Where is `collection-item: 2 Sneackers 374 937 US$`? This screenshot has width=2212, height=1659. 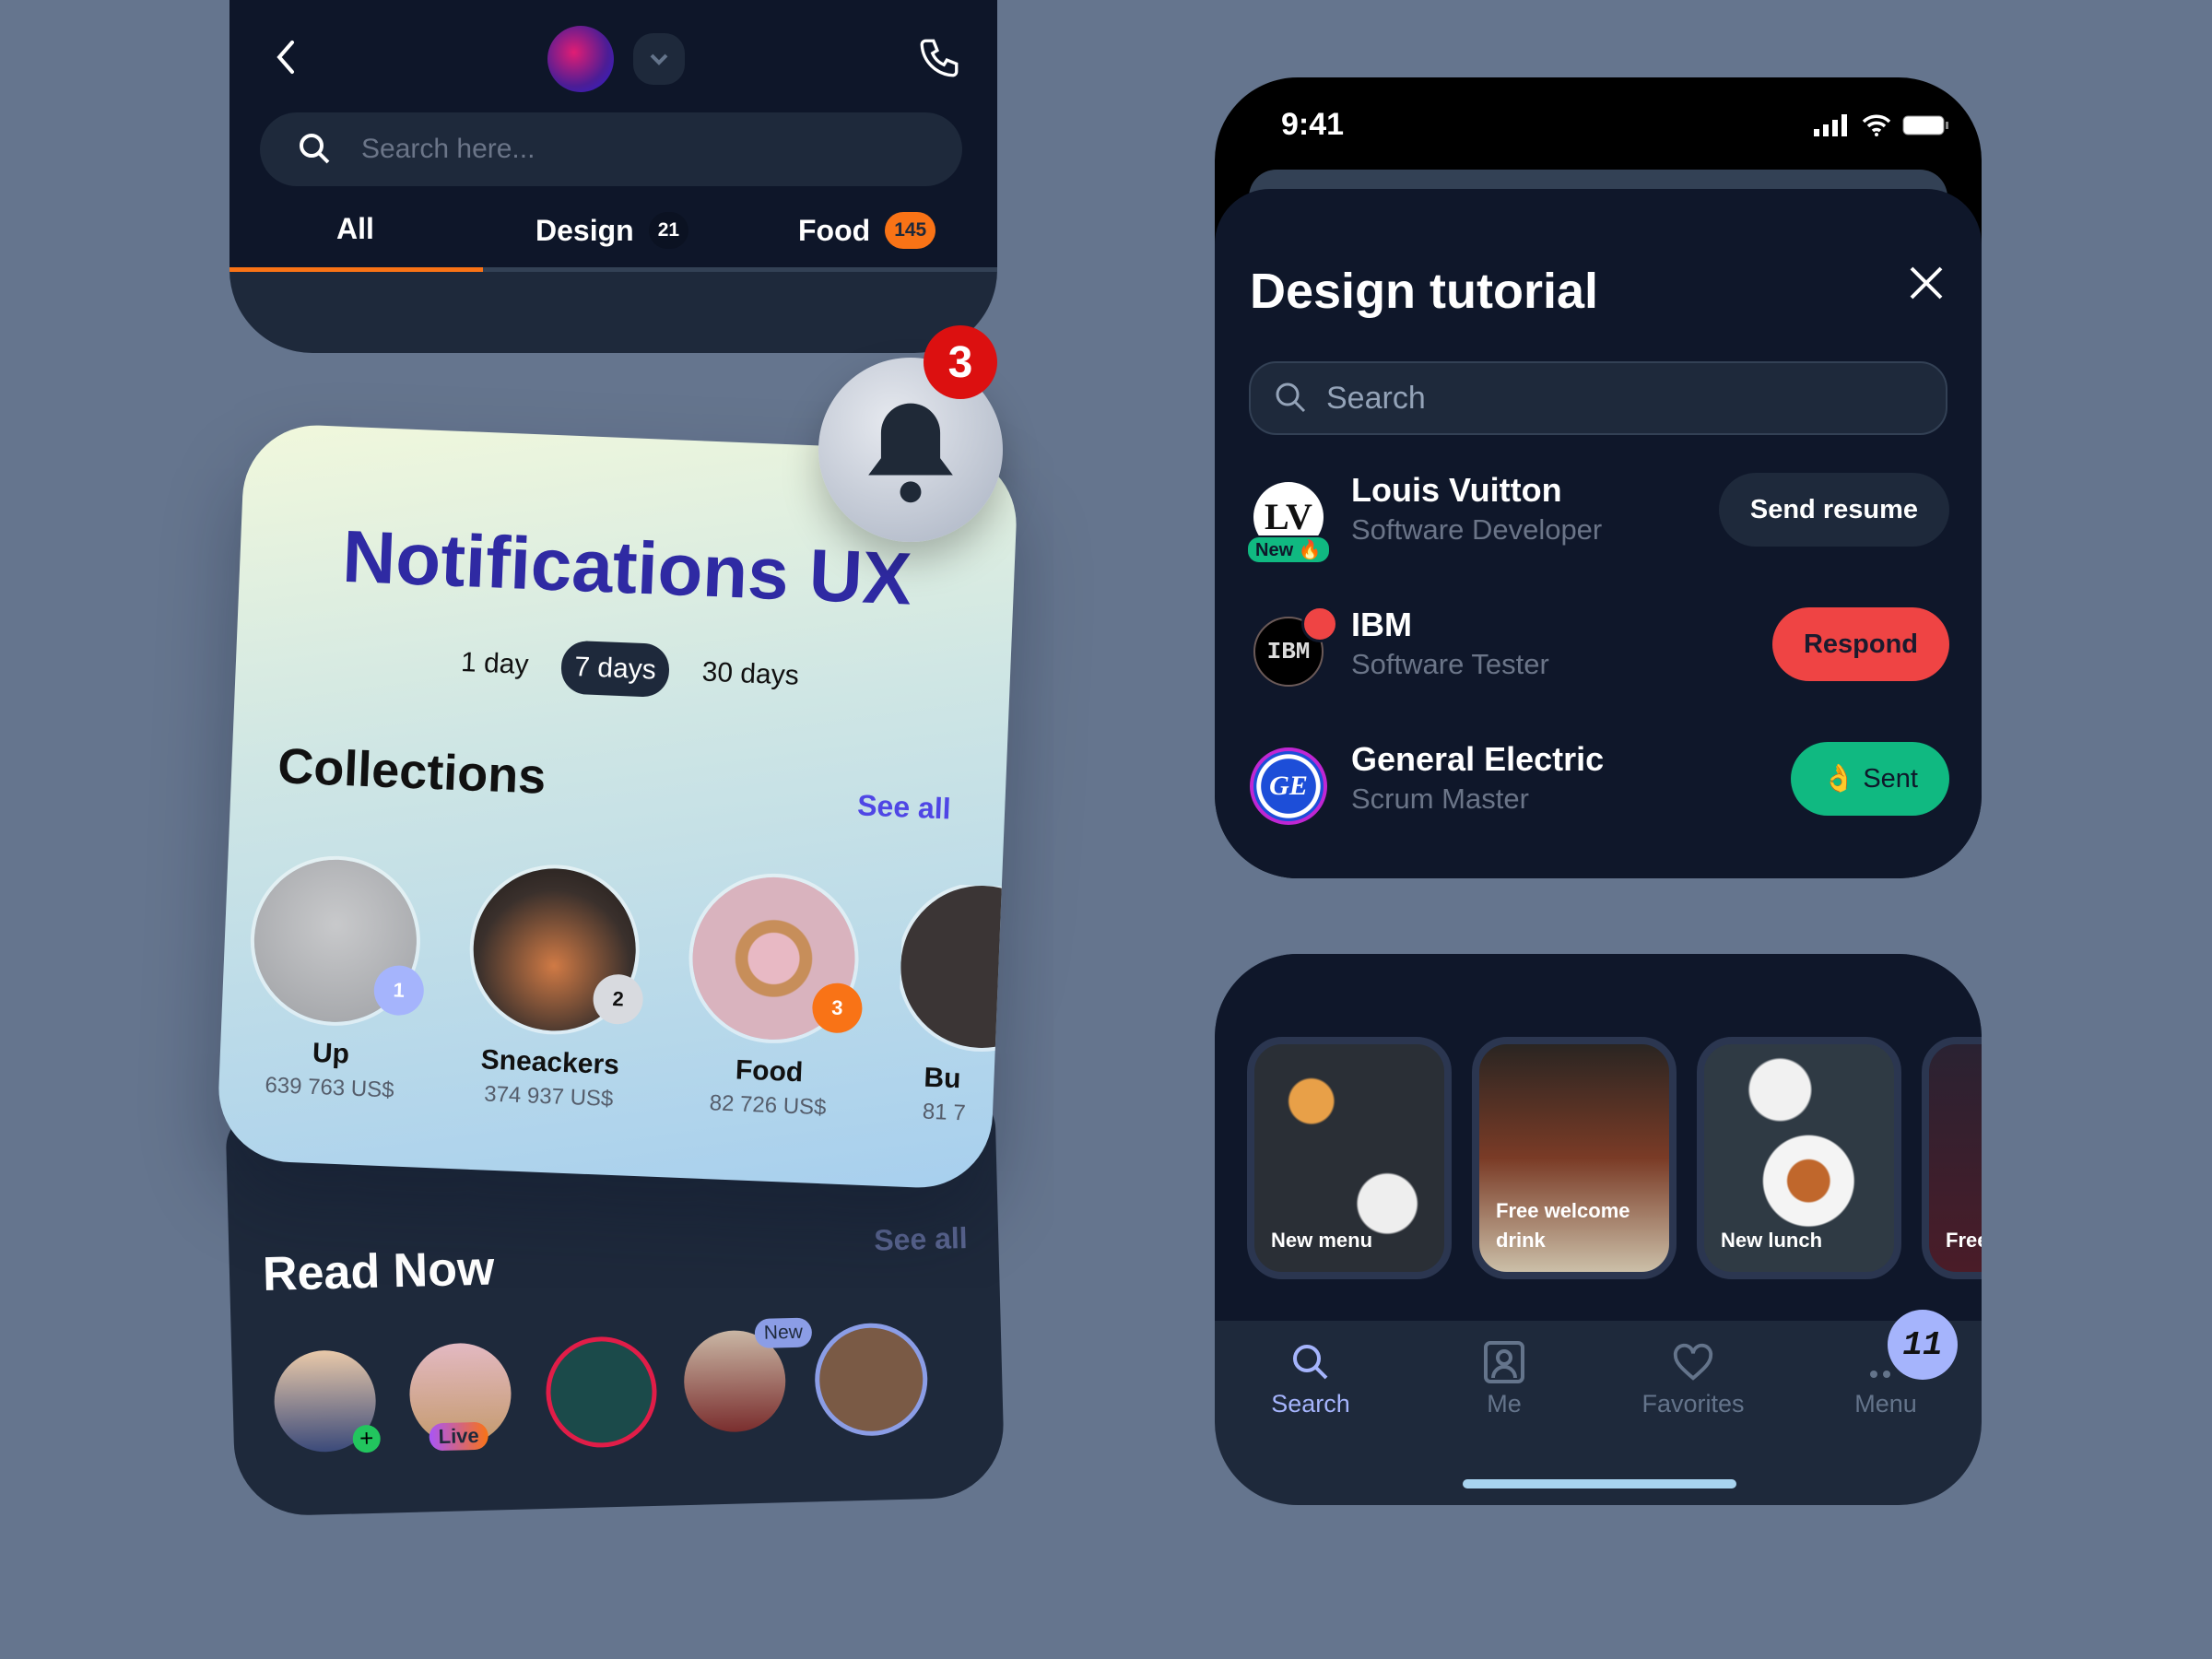
collection-item: 2 Sneackers 374 937 US$ is located at coordinates (553, 989).